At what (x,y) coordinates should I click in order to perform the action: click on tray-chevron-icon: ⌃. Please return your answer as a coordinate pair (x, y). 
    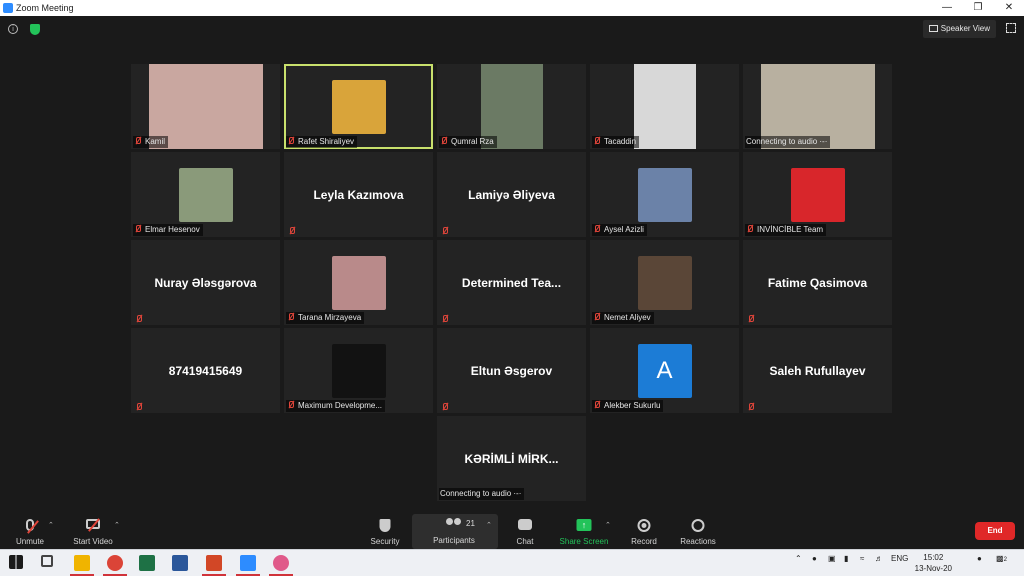
    Looking at the image, I should click on (798, 558).